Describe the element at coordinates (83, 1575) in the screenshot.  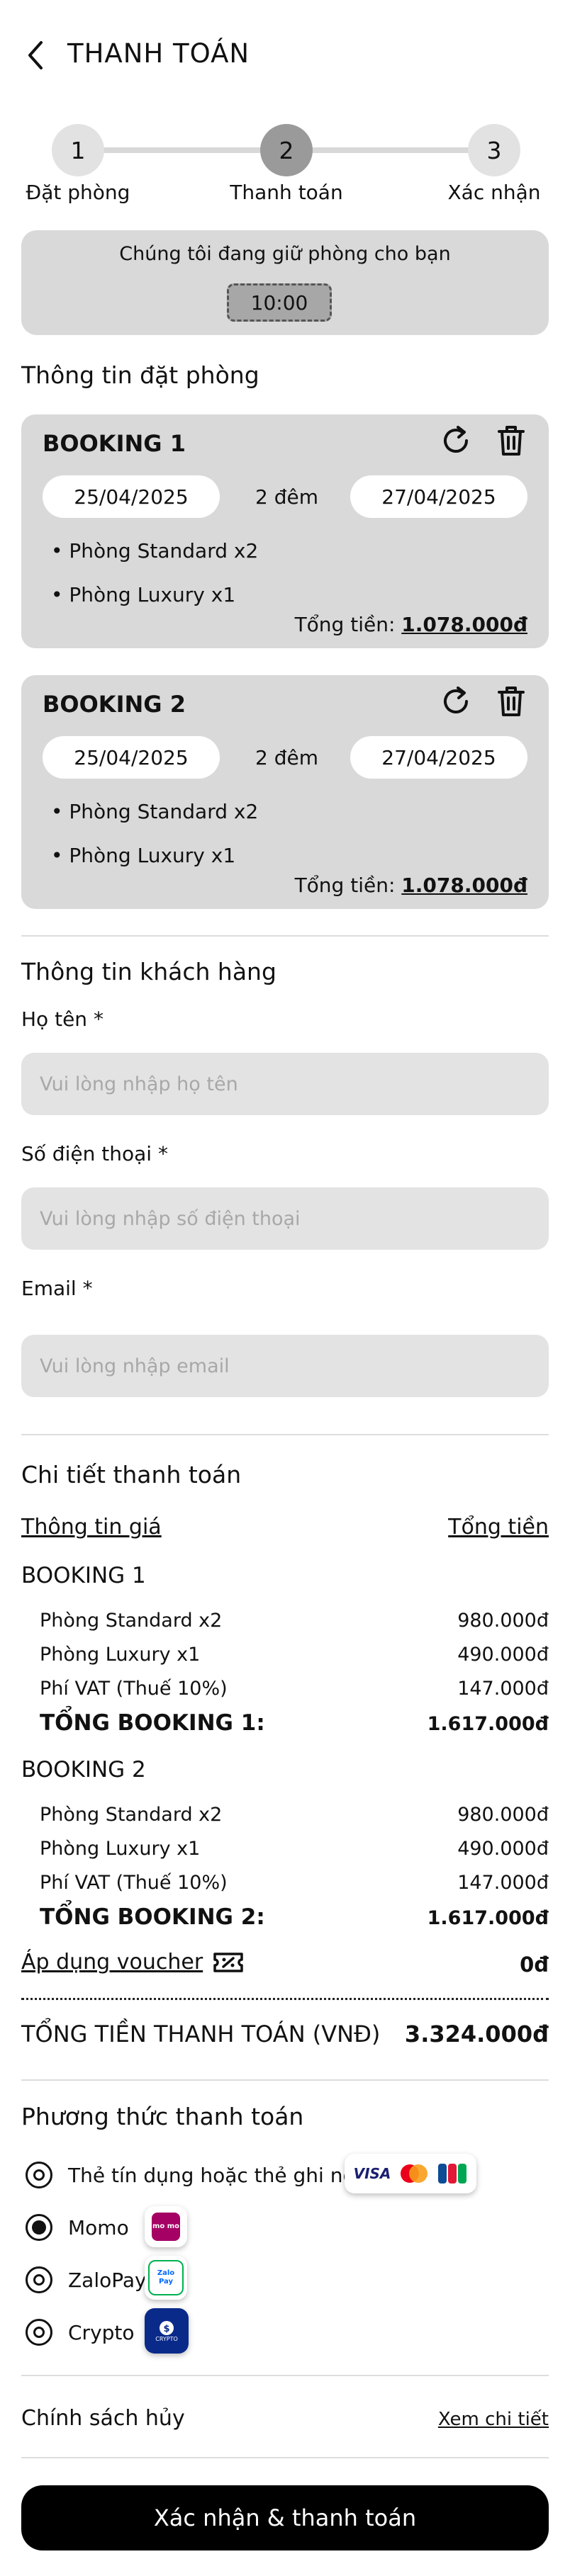
I see `detail-booking-title: BOOKING 1` at that location.